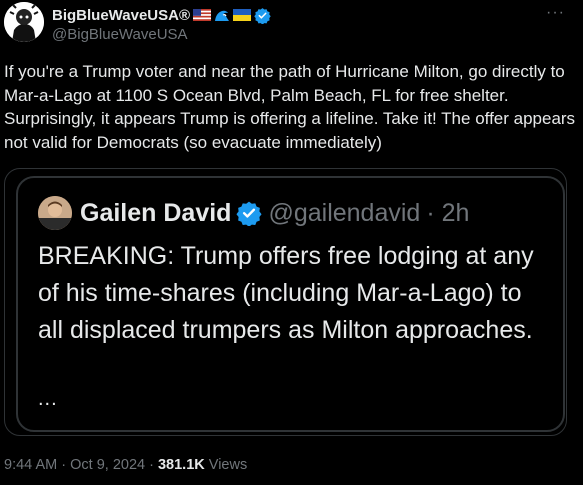 The width and height of the screenshot is (583, 485). I want to click on quoted-handle: @gailendavid, so click(344, 212).